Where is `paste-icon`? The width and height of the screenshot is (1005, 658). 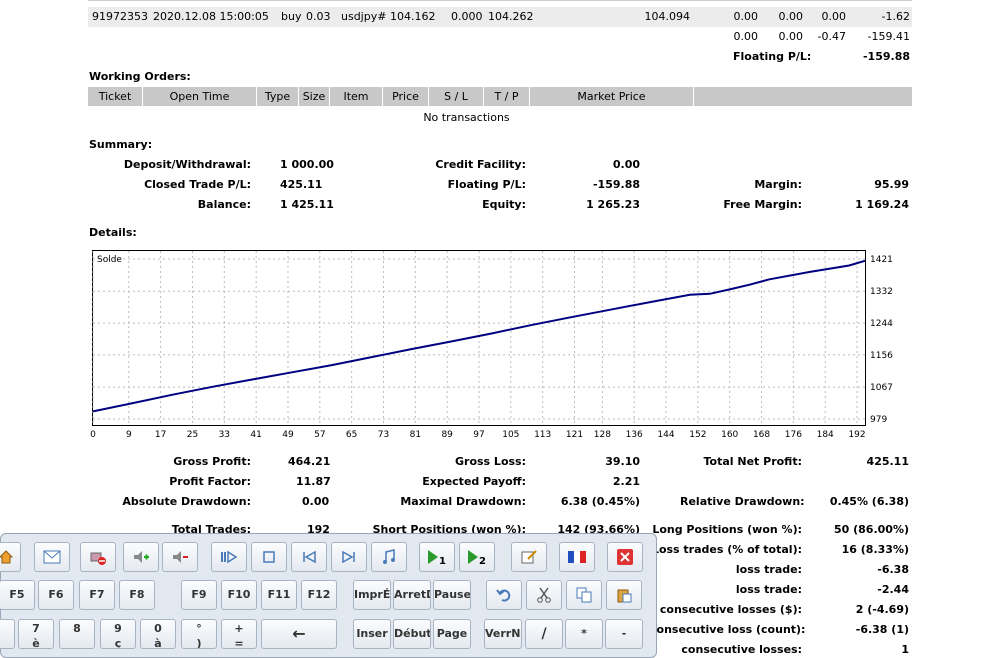
paste-icon is located at coordinates (624, 595).